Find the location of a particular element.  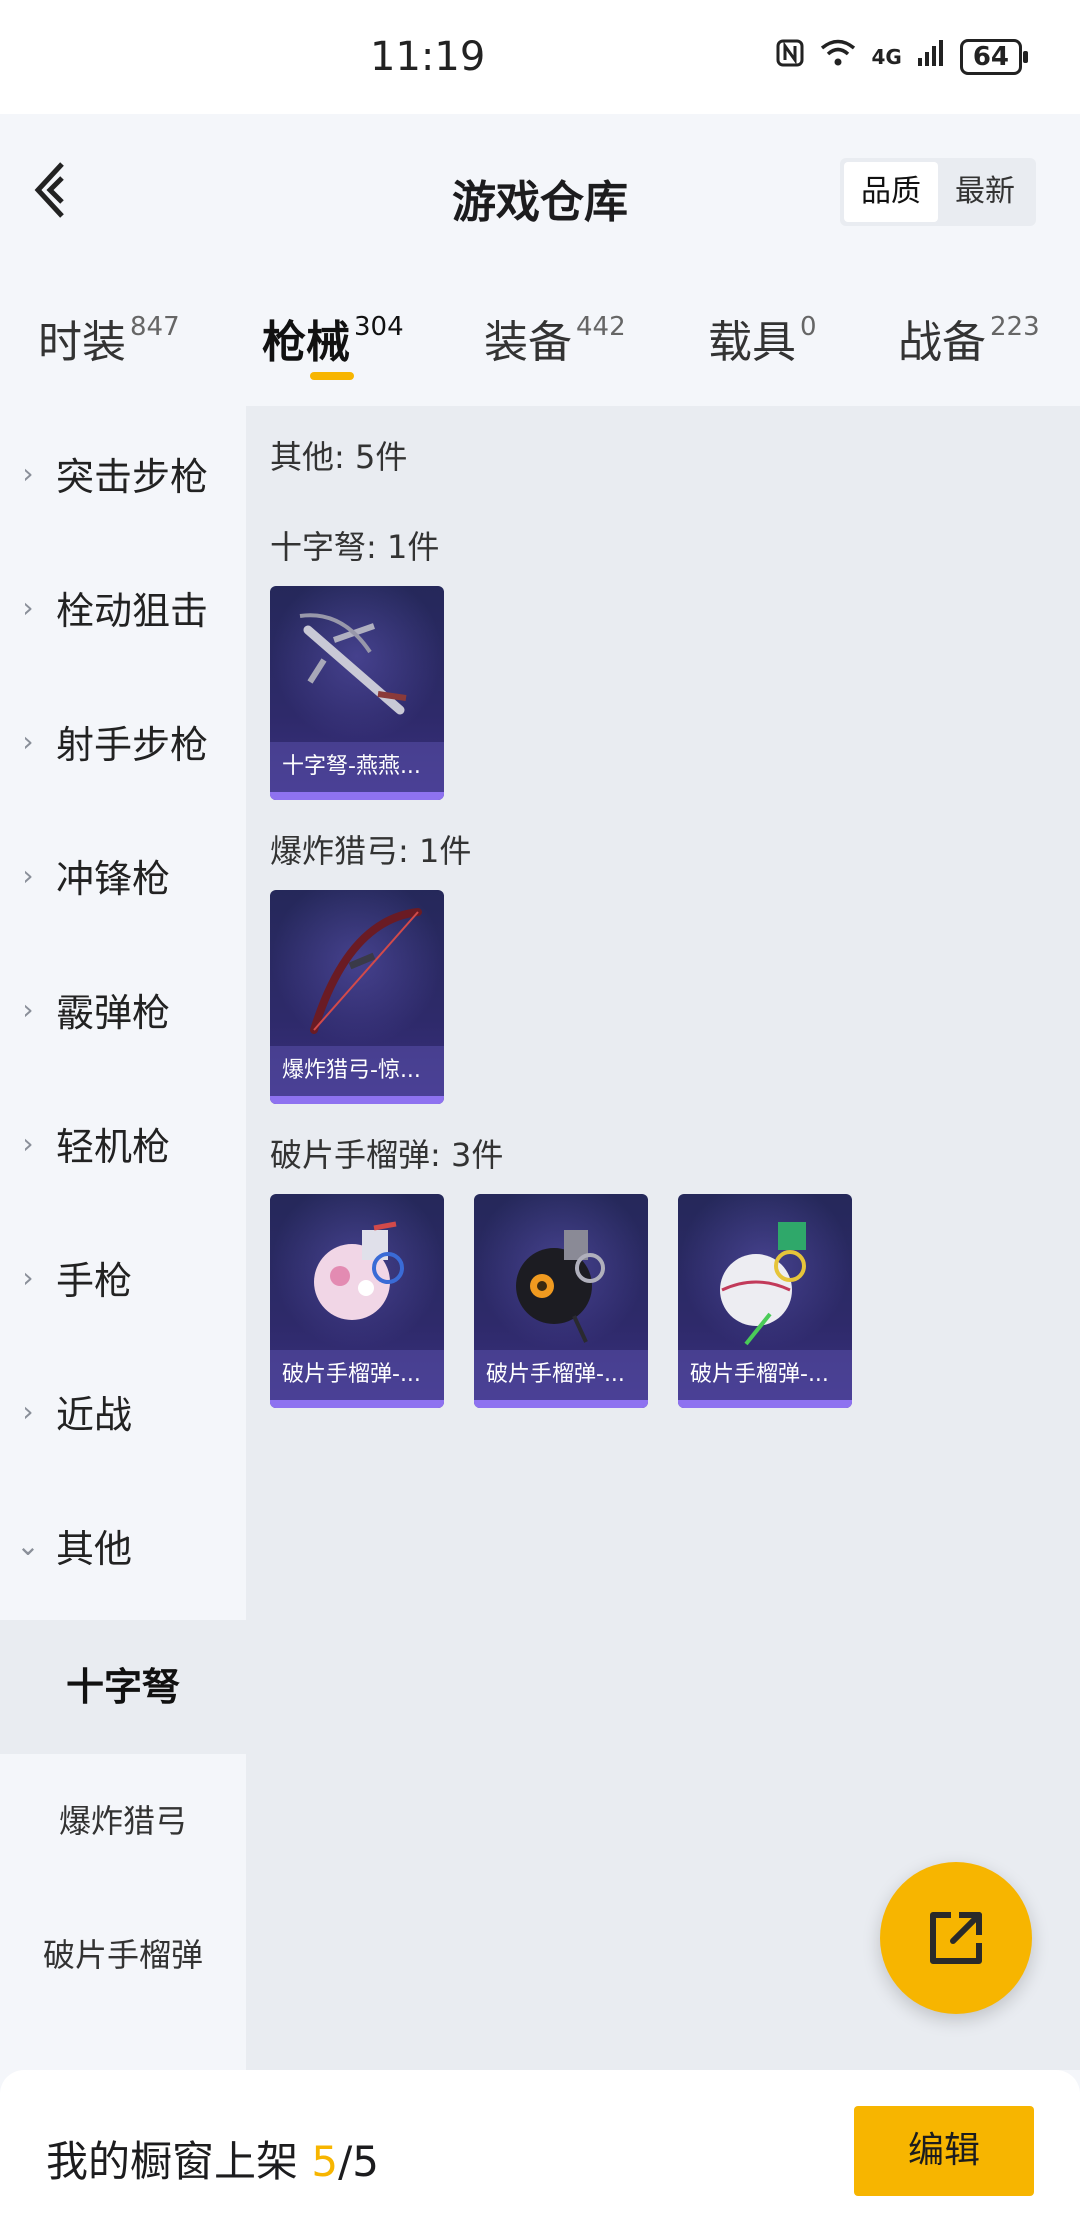

tab-count: 847 is located at coordinates (155, 327).